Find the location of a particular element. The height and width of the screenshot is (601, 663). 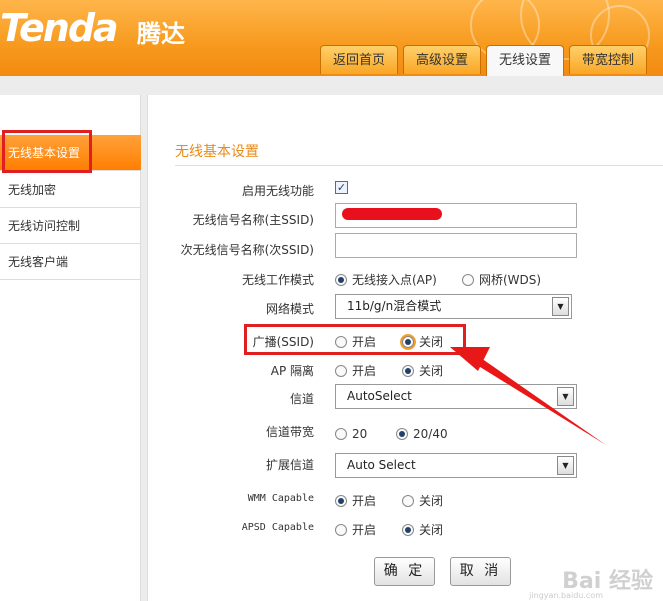

annotation-arrow is located at coordinates (528, 396).